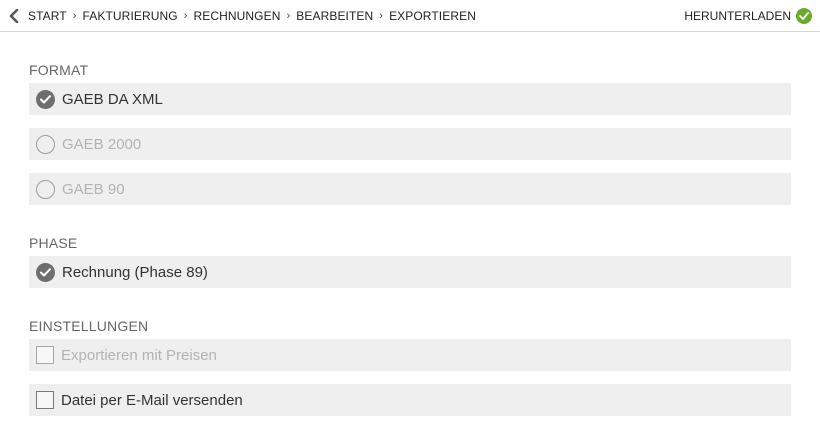  I want to click on back-button, so click(14, 16).